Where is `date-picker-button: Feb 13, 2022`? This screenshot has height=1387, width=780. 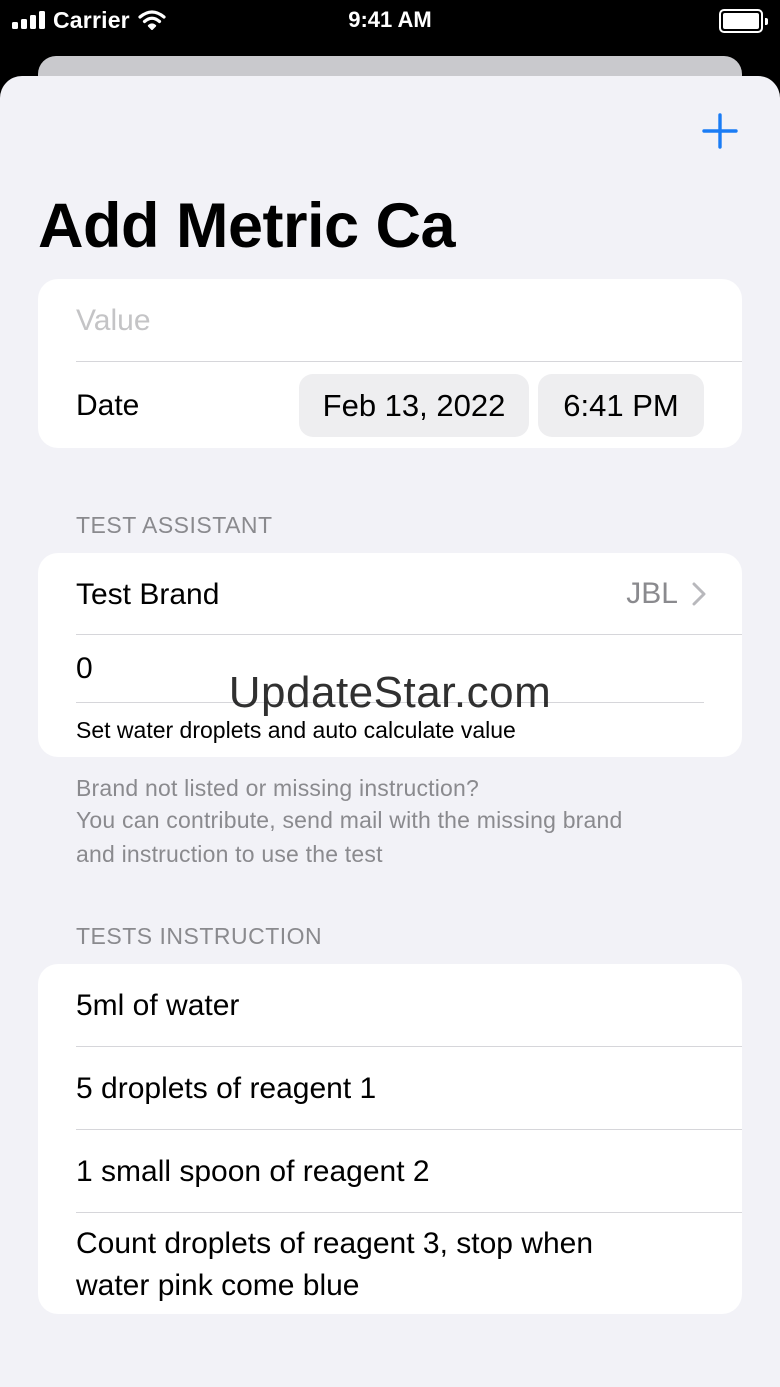
date-picker-button: Feb 13, 2022 is located at coordinates (414, 405).